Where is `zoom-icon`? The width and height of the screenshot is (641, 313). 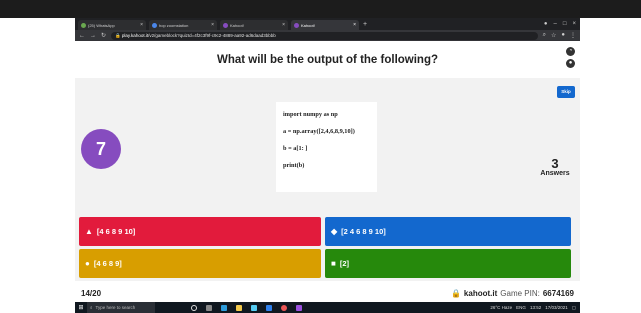
zoom-icon is located at coordinates (154, 25).